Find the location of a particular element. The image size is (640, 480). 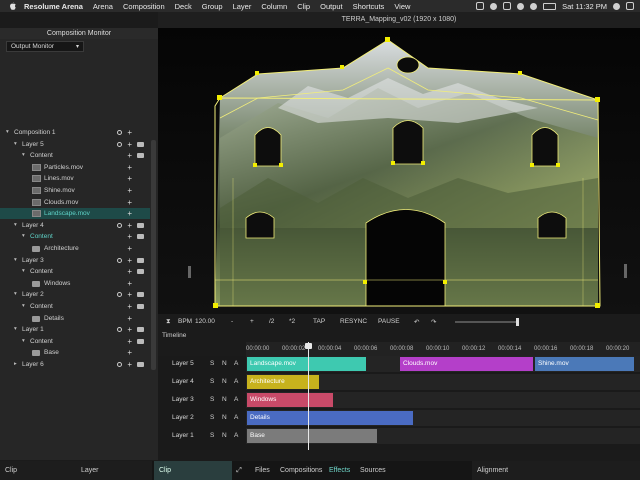

speed-slider-knob is located at coordinates (517, 322).